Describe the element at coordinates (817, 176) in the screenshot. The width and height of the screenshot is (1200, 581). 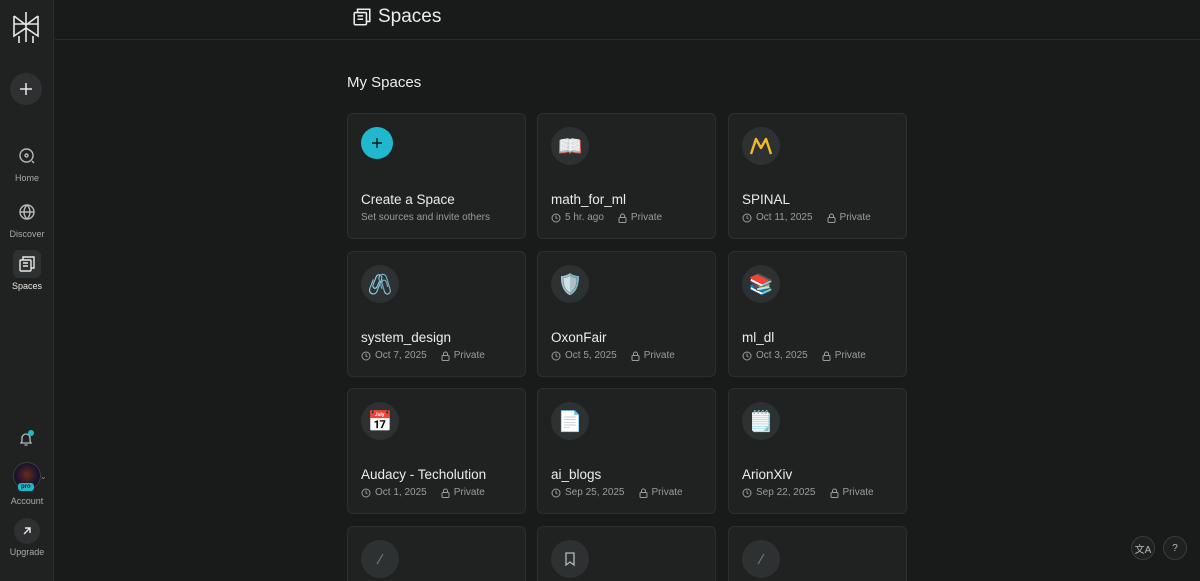
I see `space-card: SPINAL Oct 11, 2025 Private` at that location.